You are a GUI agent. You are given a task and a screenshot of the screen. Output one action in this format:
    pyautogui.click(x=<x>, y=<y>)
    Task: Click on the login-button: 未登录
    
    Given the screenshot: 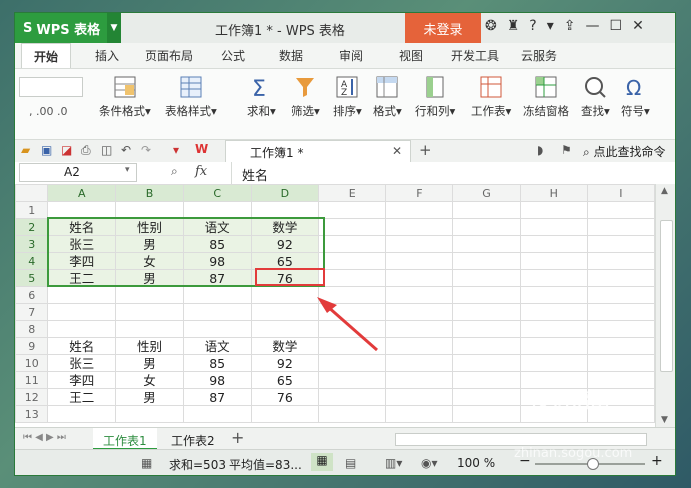 What is the action you would take?
    pyautogui.click(x=443, y=28)
    